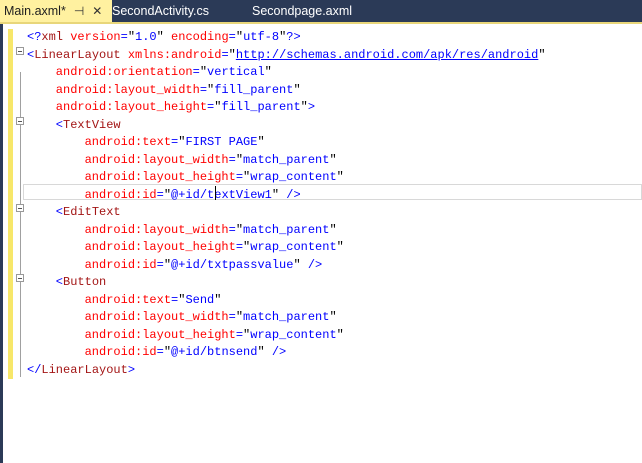 This screenshot has height=463, width=642. I want to click on code-line: android:id="@+id/txtpassvalue" />, so click(286, 266).